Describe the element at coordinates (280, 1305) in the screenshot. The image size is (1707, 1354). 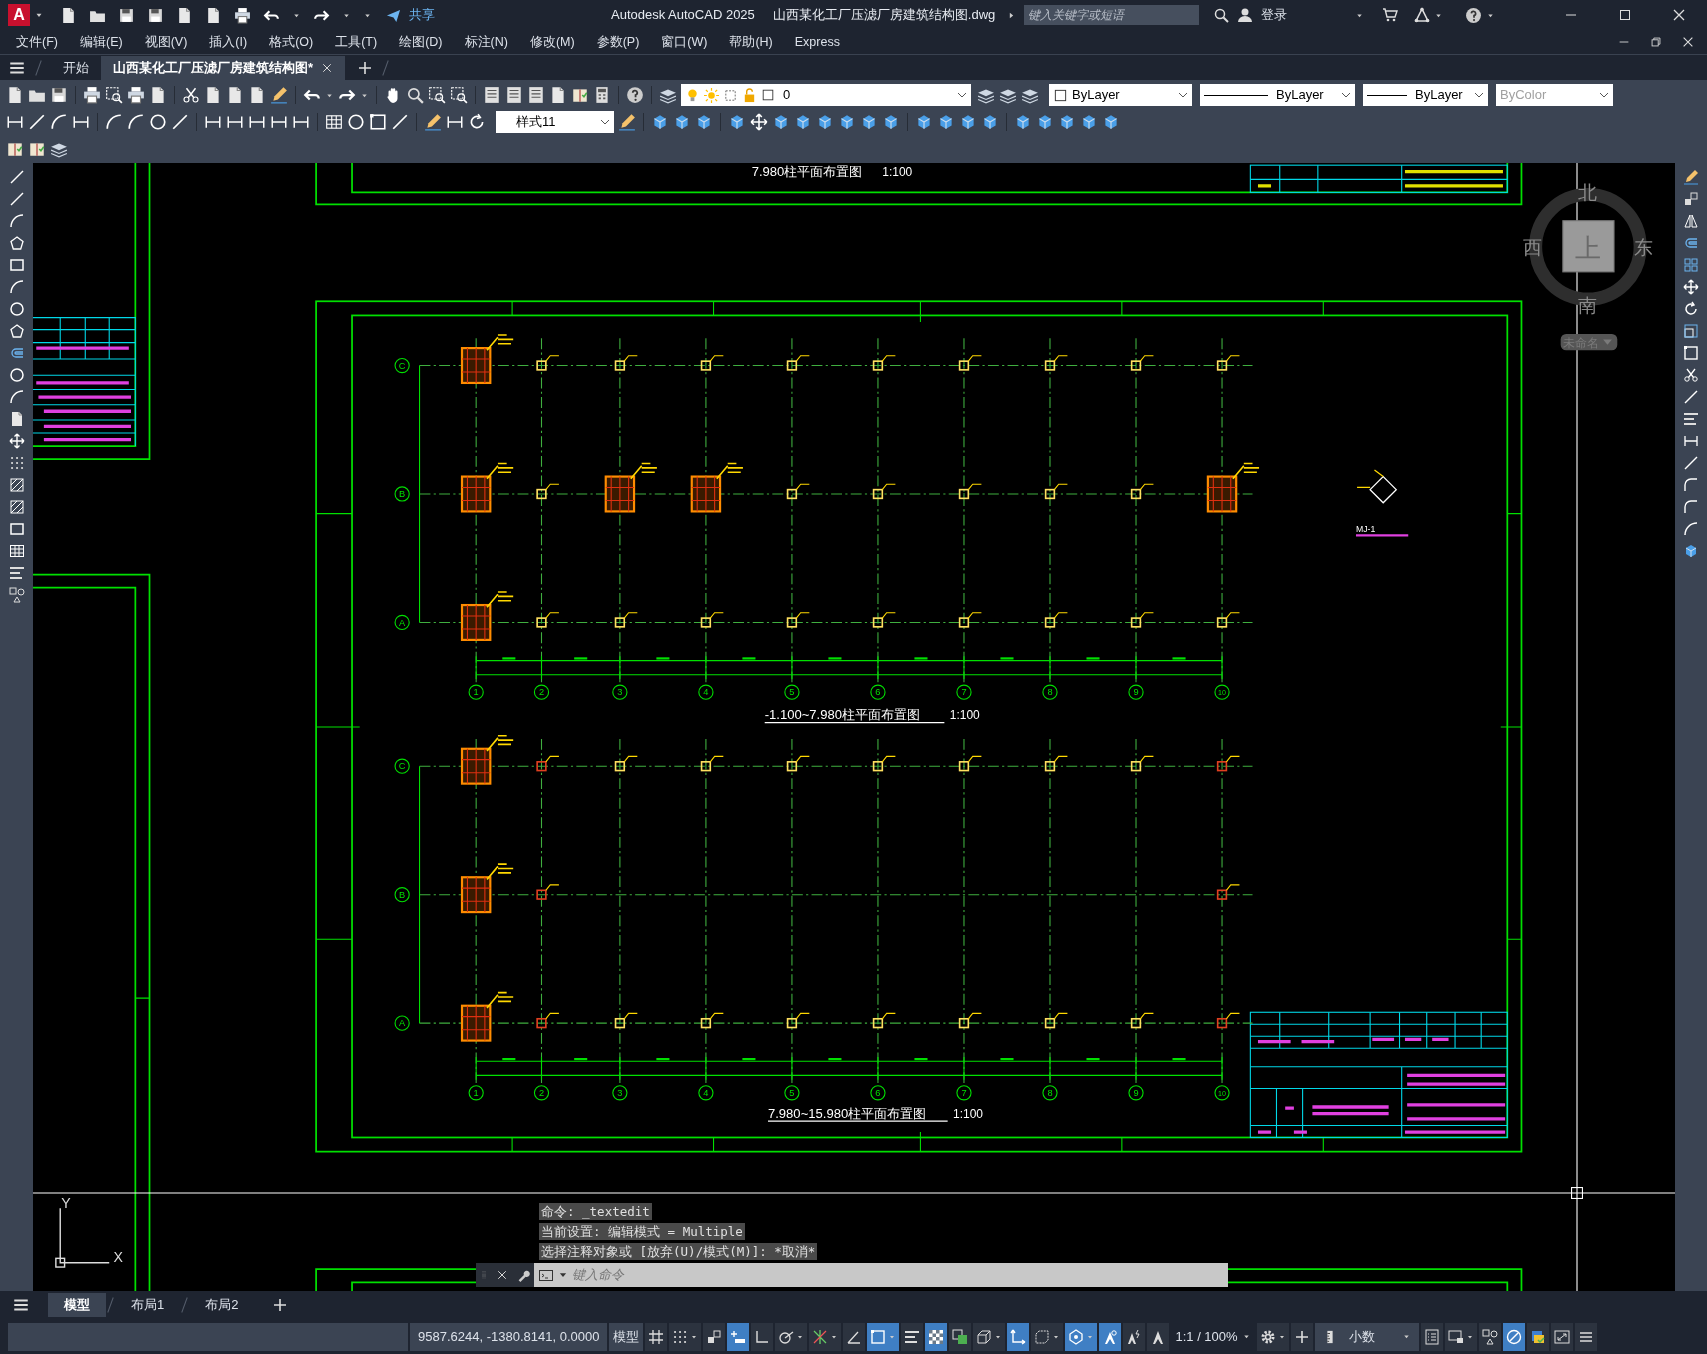
I see `plus-icon` at that location.